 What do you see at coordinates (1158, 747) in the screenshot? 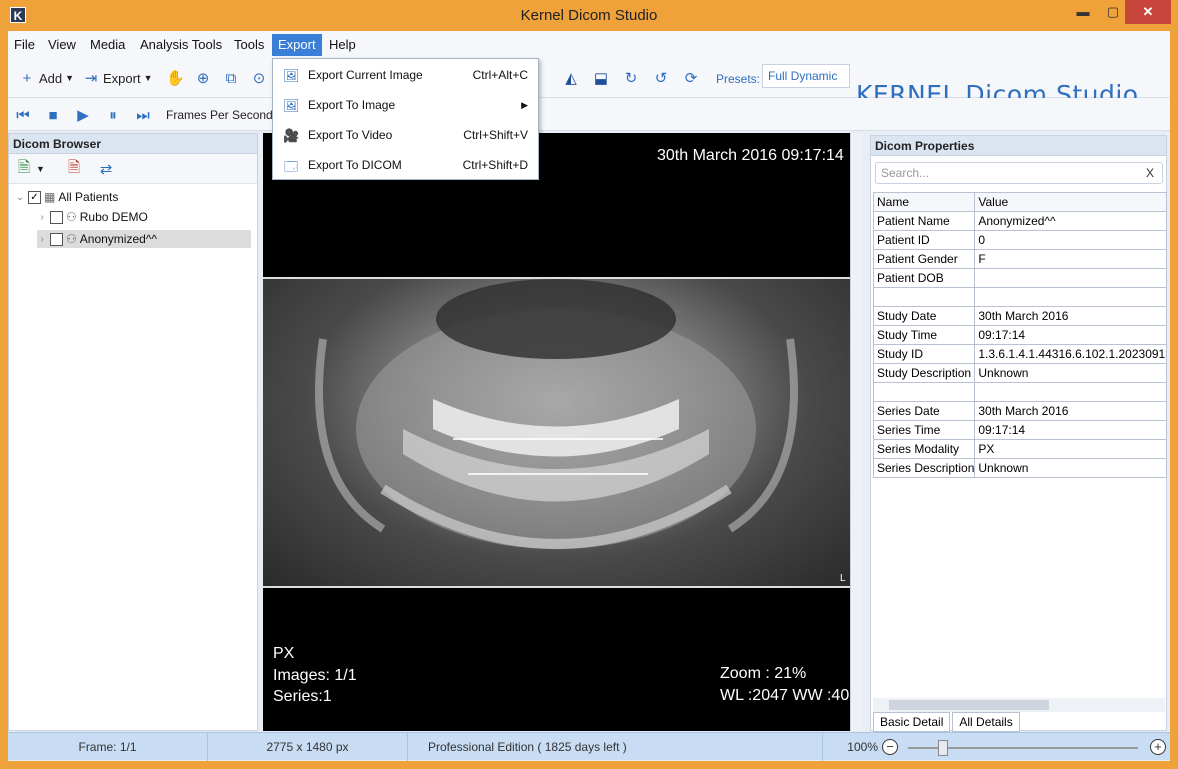
I see `zoom-in-button: +` at bounding box center [1158, 747].